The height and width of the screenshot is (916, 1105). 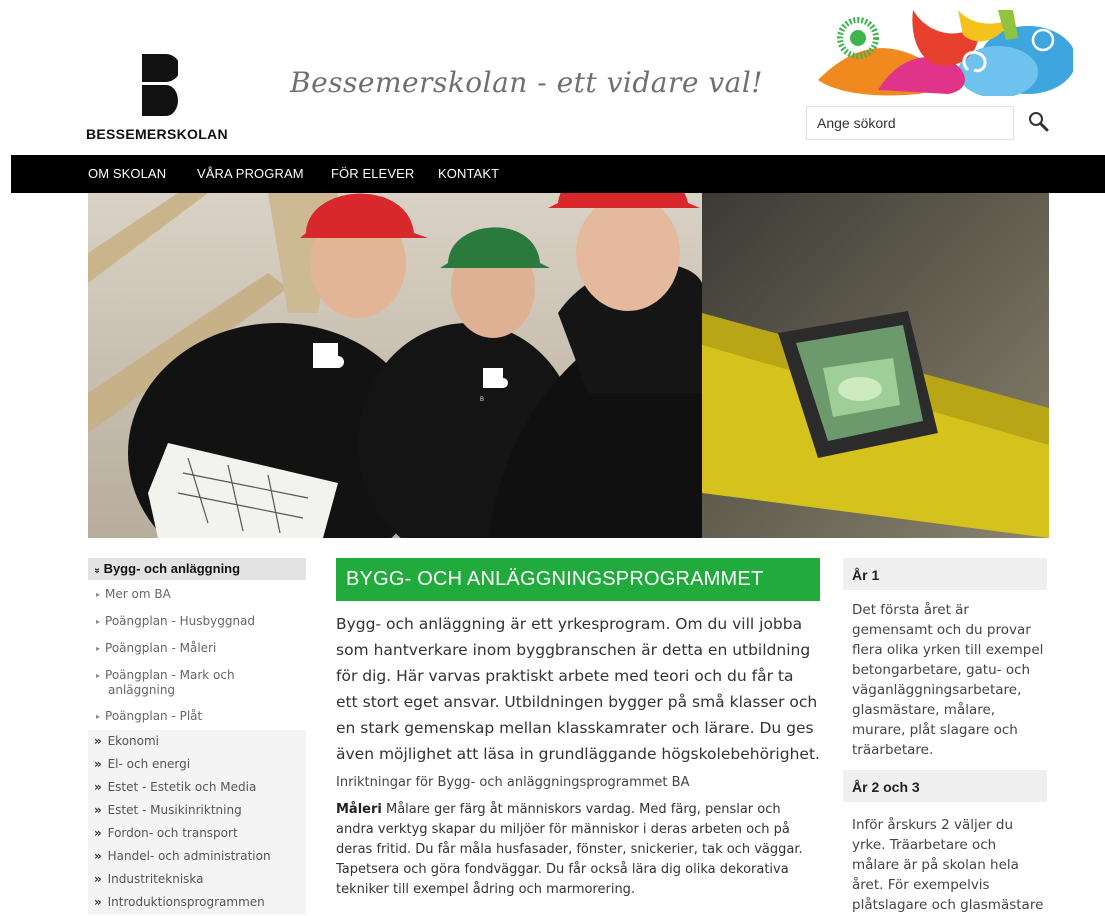 I want to click on sidebar-item-fordon: » Fordon- och transport, so click(x=197, y=833).